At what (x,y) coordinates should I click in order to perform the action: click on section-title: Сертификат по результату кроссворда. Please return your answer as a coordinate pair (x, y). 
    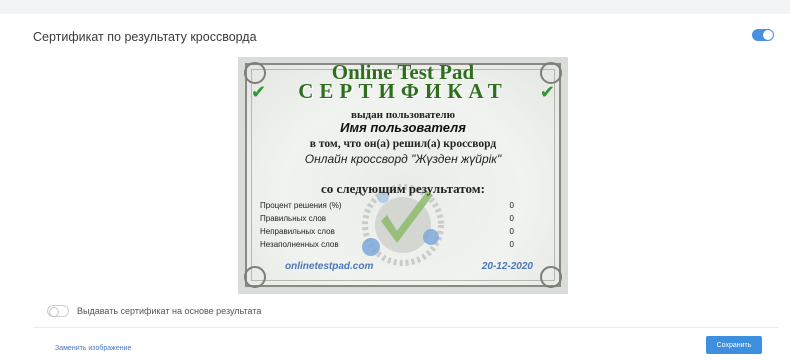
    Looking at the image, I should click on (145, 37).